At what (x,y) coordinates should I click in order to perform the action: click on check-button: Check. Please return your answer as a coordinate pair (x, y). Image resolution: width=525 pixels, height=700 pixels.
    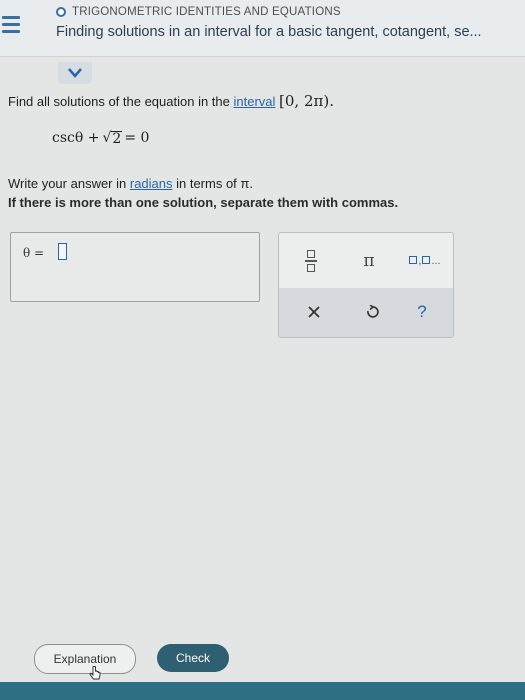
    Looking at the image, I should click on (193, 658).